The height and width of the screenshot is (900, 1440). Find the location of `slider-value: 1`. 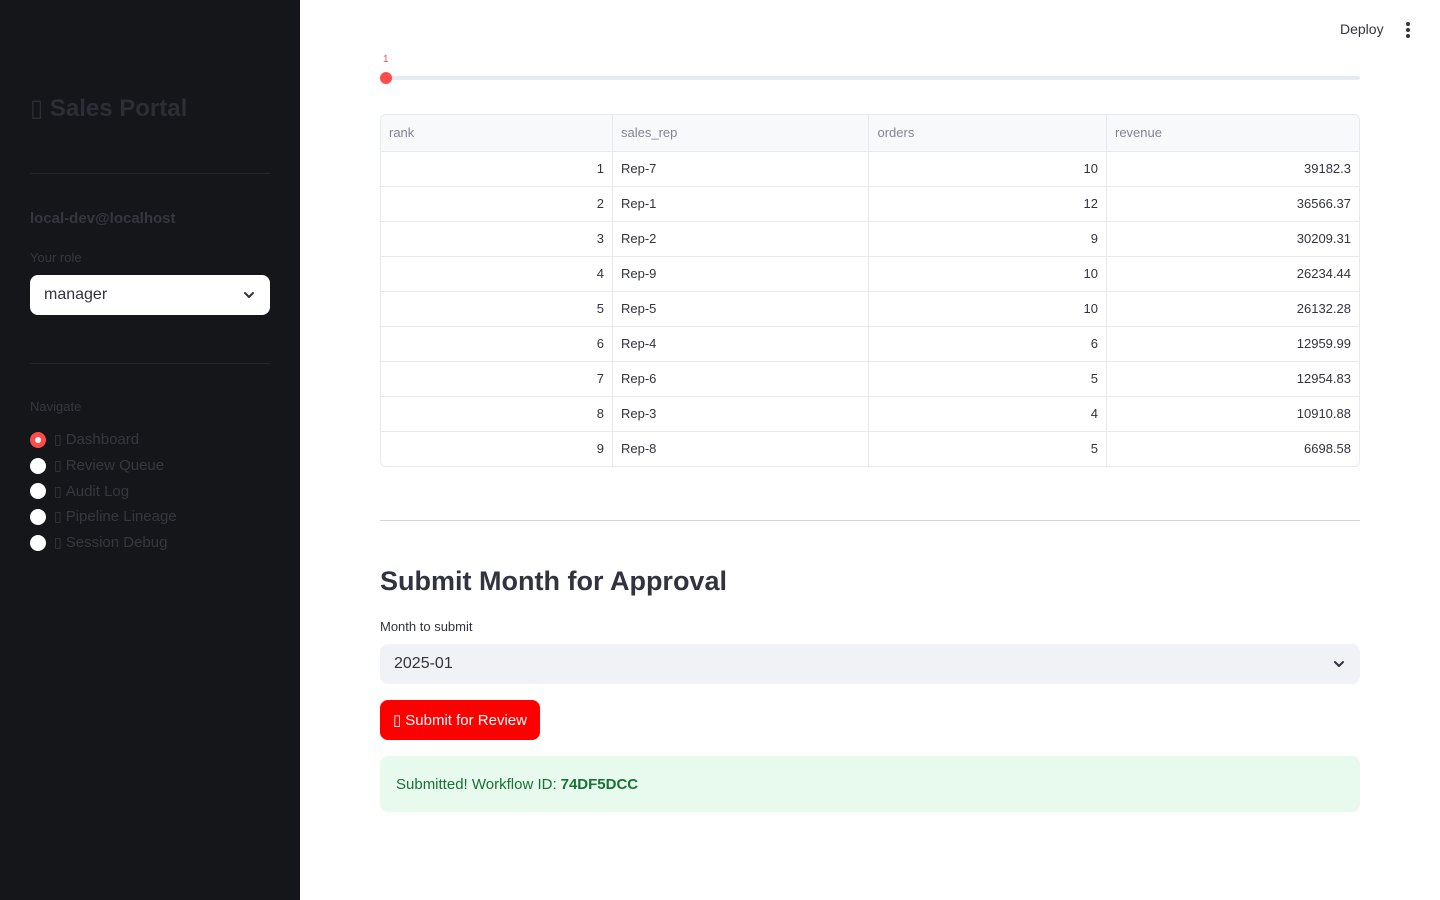

slider-value: 1 is located at coordinates (386, 59).